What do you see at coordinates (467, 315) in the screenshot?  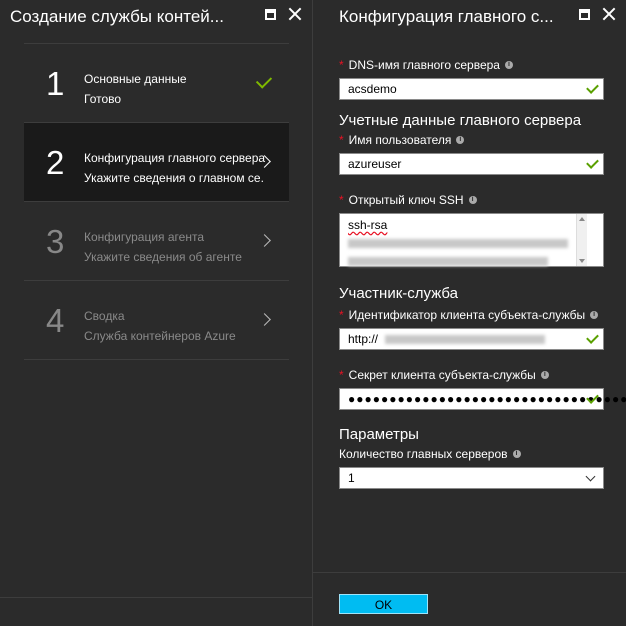 I see `client-id-label-text: Идентификатор клиента субъекта-службы` at bounding box center [467, 315].